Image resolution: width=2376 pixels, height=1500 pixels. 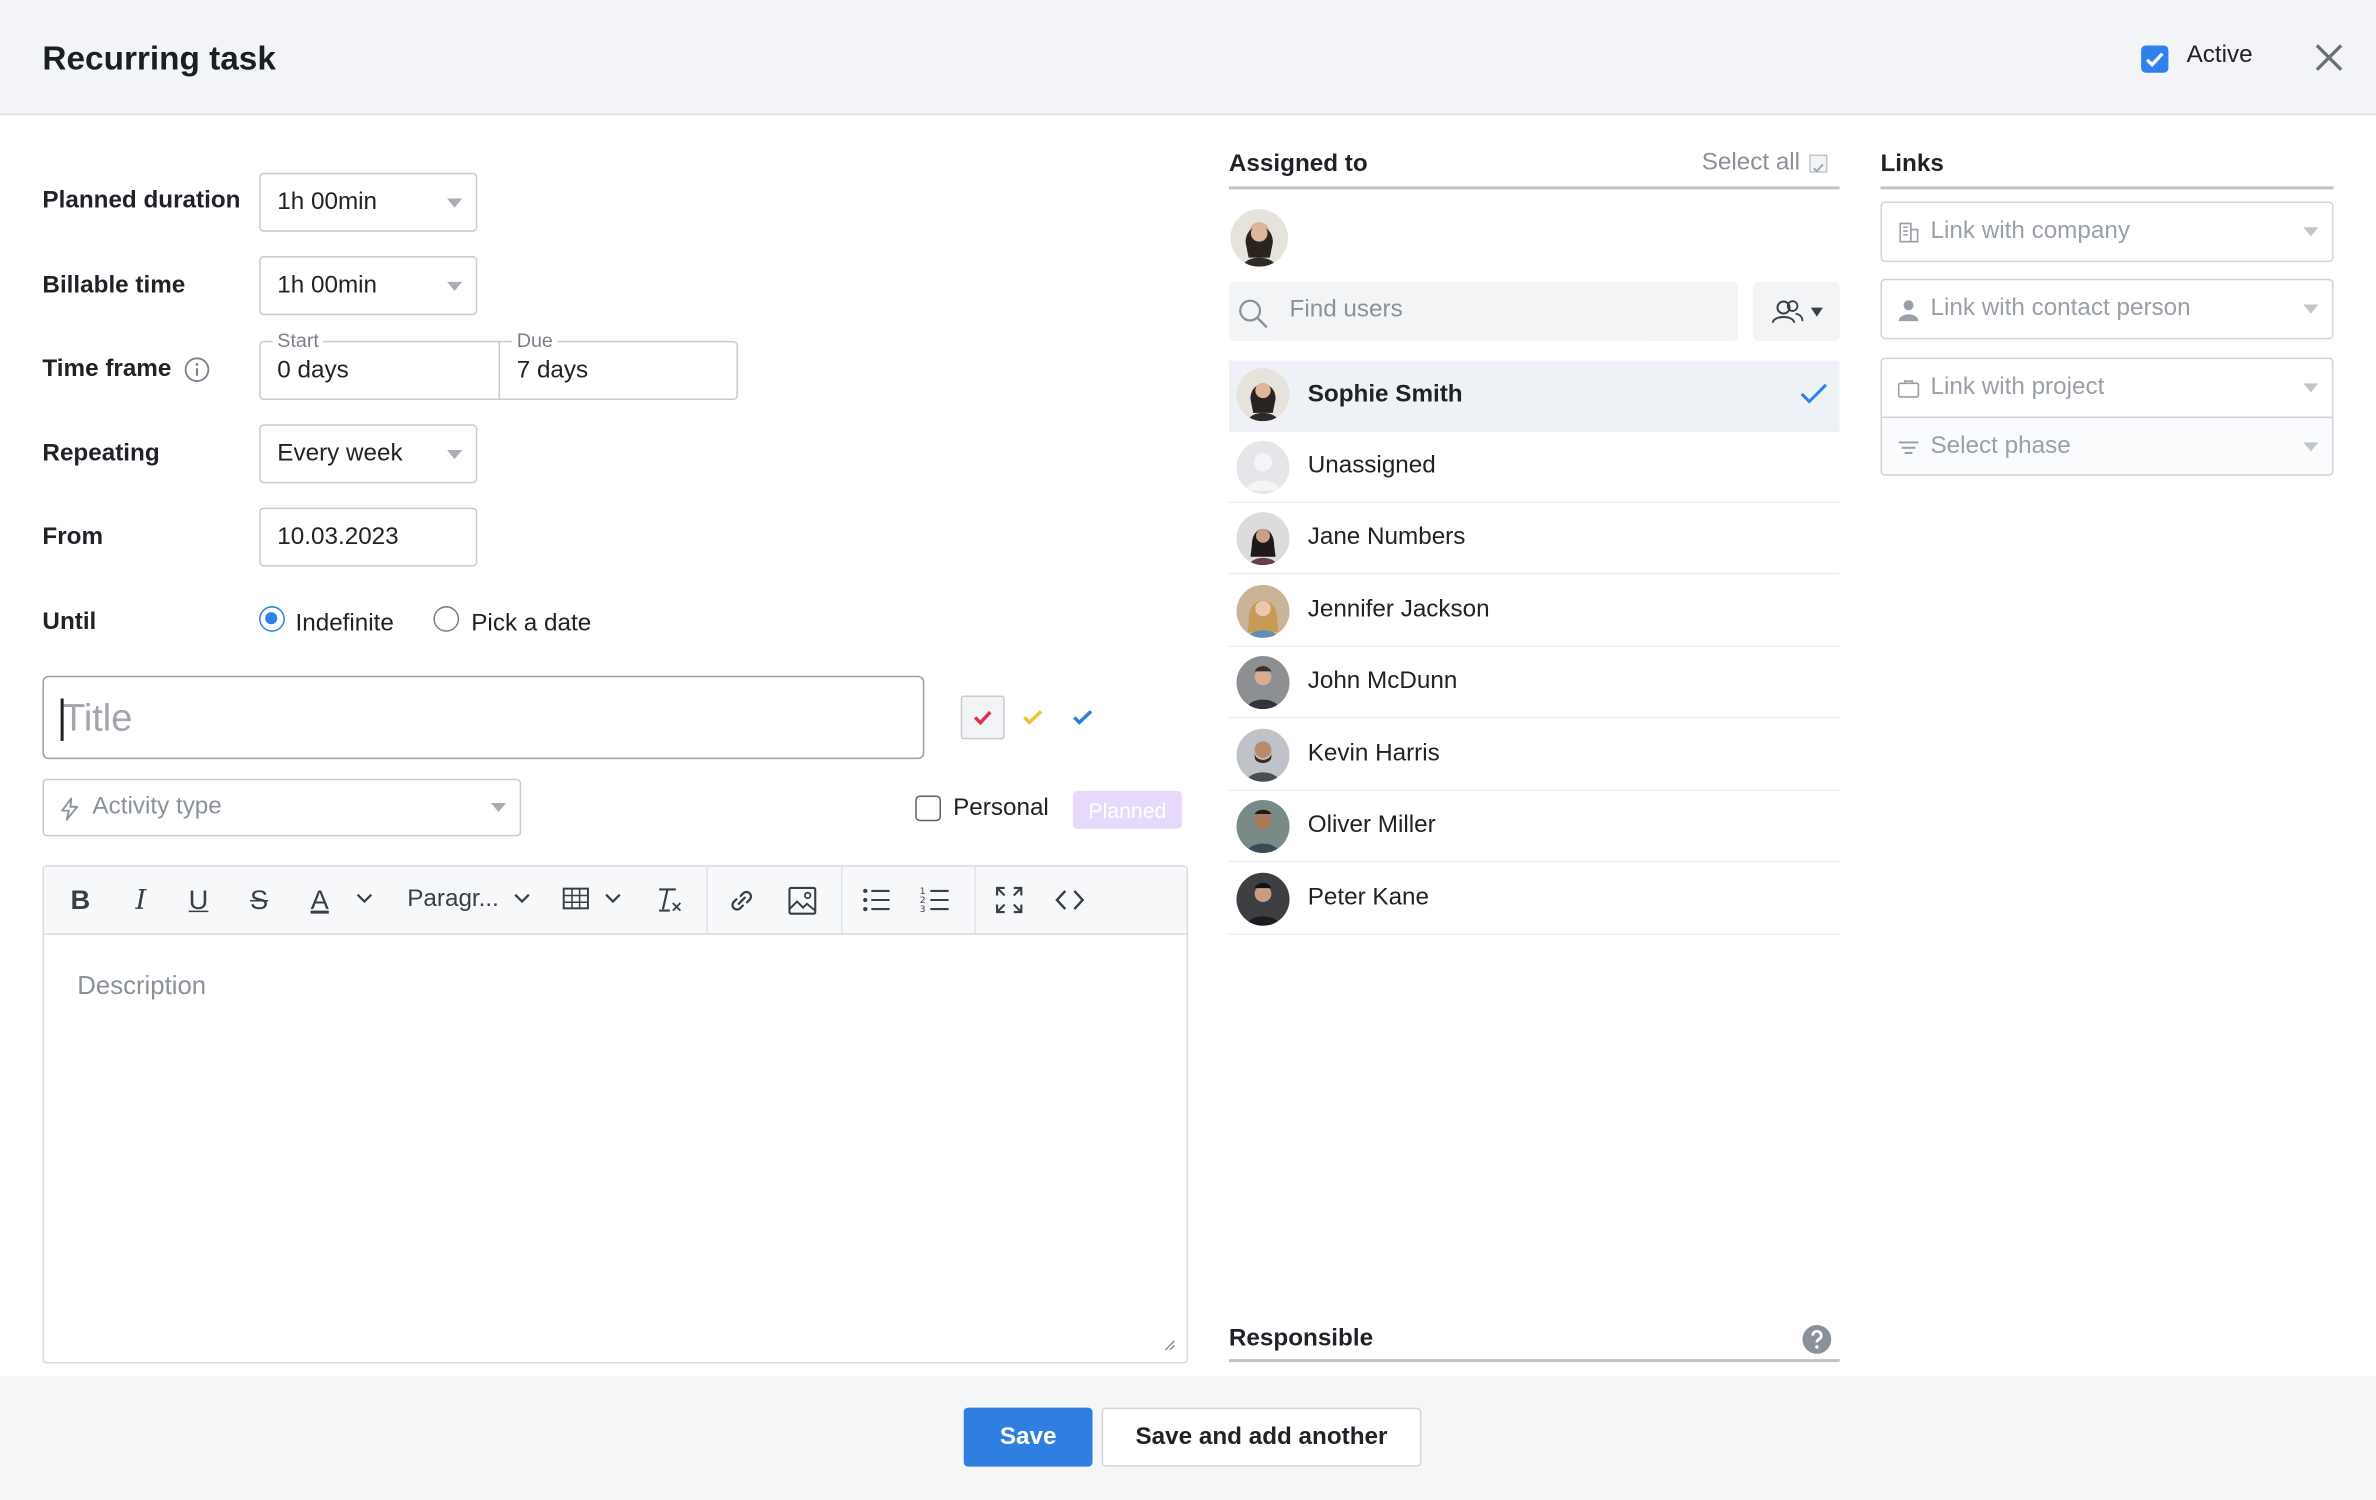 What do you see at coordinates (2030, 231) in the screenshot?
I see `link-company-placeholder: Link with company` at bounding box center [2030, 231].